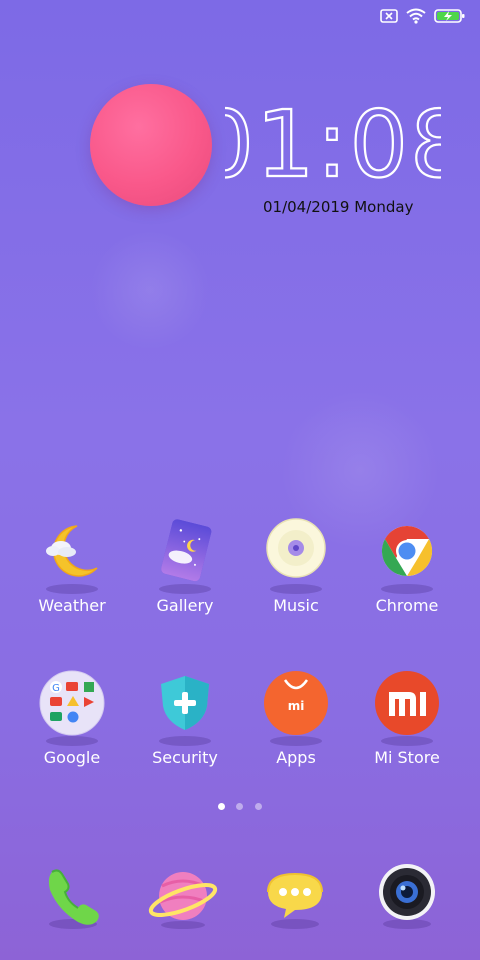 Image resolution: width=480 pixels, height=960 pixels. I want to click on clock-time-text: 01:08, so click(333, 143).